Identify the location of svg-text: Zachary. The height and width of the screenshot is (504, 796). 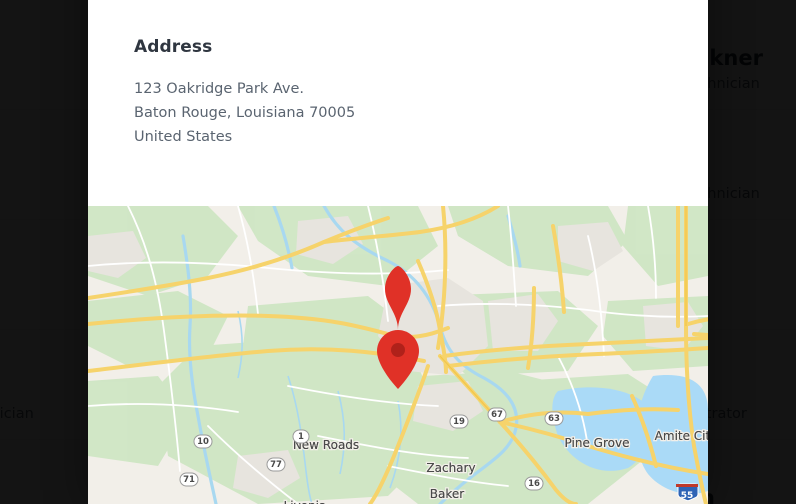
(450, 468).